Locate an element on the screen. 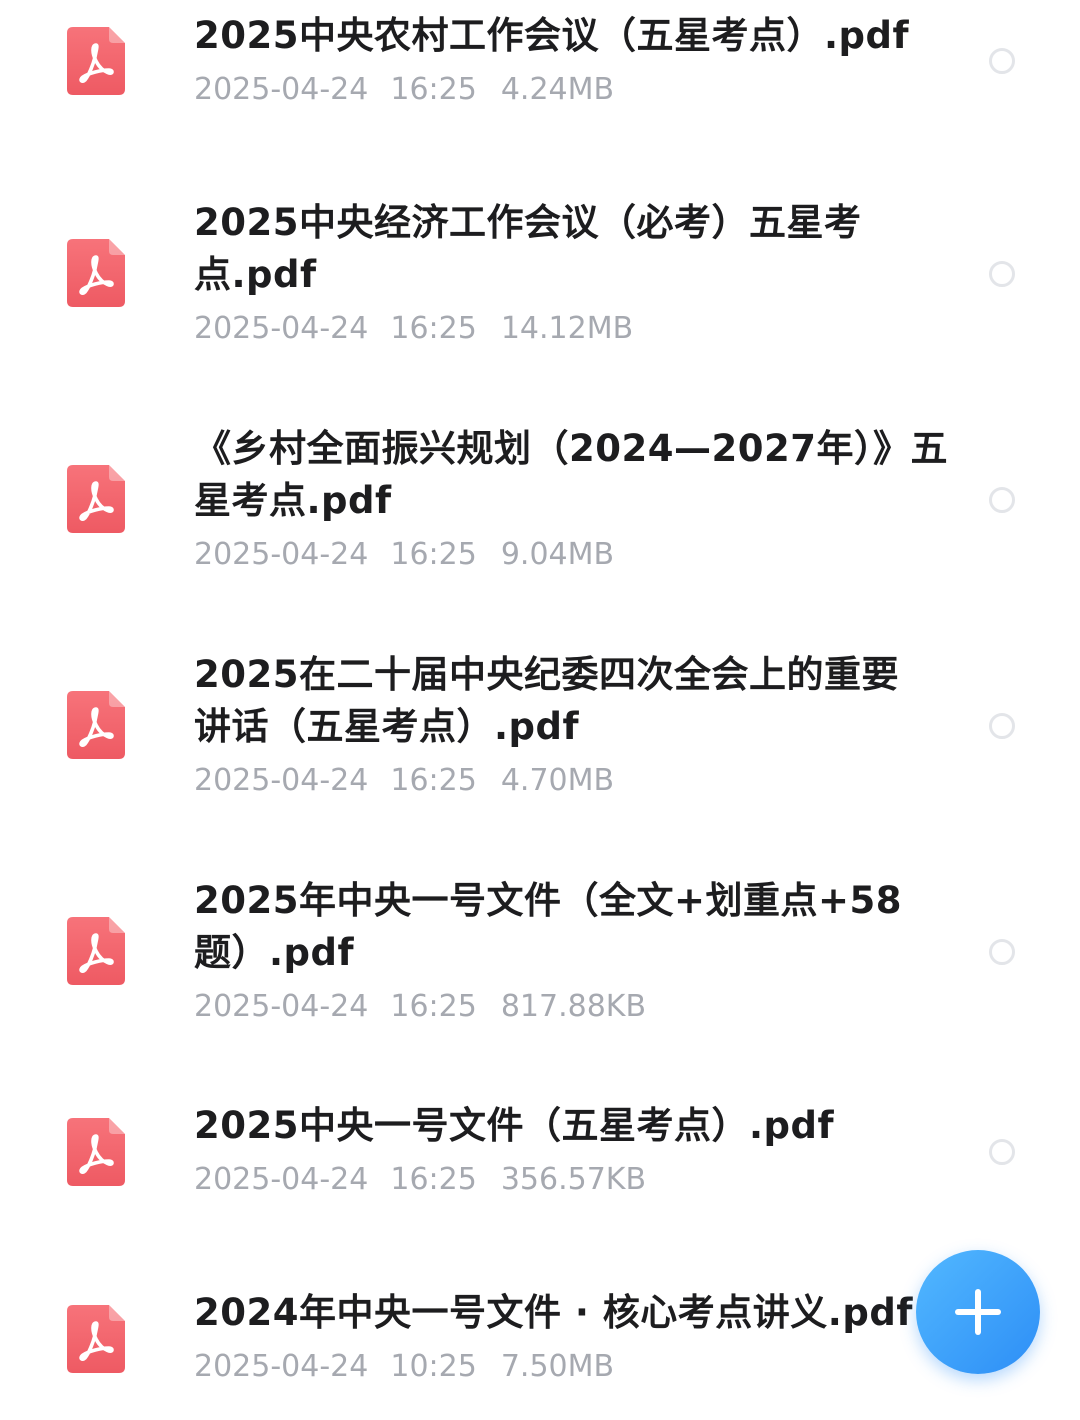 The height and width of the screenshot is (1420, 1080). file-size: 817.88KB is located at coordinates (573, 1006).